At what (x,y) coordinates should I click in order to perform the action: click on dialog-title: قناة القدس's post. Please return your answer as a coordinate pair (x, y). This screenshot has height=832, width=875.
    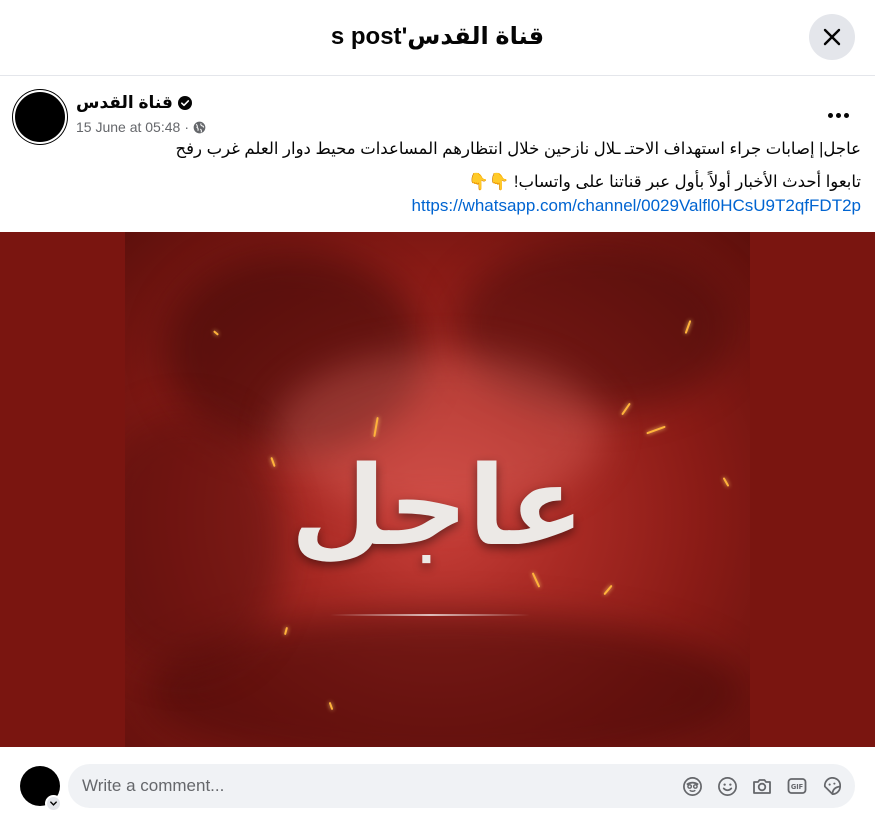
    Looking at the image, I should click on (437, 36).